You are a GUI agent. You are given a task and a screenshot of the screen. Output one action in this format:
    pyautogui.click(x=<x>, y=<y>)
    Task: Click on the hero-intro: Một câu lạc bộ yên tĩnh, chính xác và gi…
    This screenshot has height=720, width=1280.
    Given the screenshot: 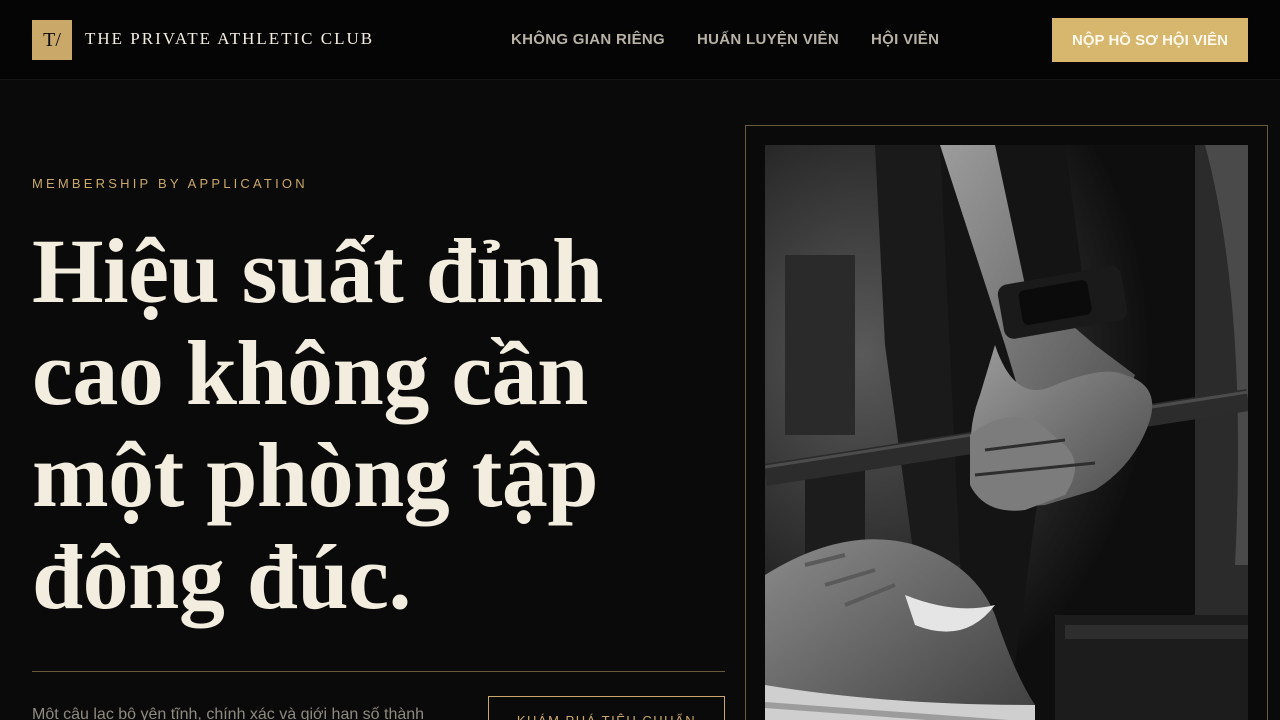 What is the action you would take?
    pyautogui.click(x=228, y=713)
    